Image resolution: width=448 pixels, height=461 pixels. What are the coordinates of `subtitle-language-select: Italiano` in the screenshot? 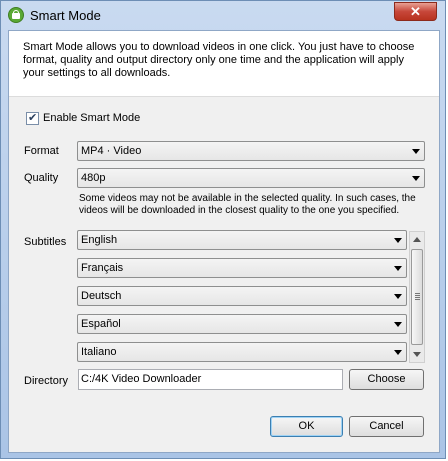 It's located at (242, 352).